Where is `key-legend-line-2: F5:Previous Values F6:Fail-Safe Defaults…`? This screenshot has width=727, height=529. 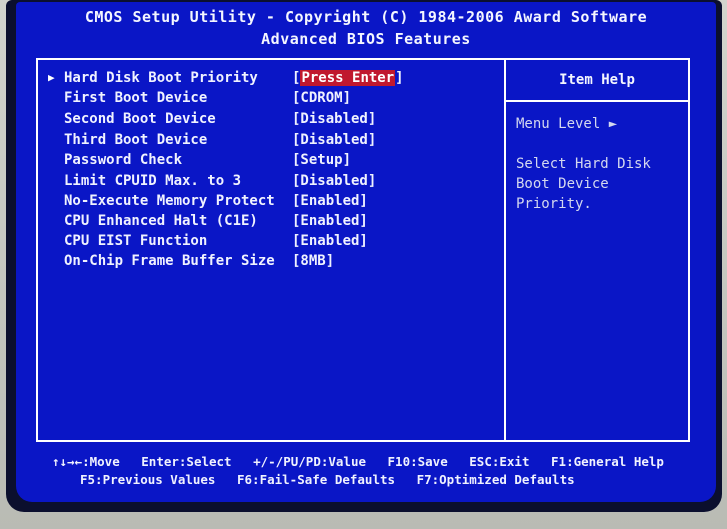
key-legend-line-2: F5:Previous Values F6:Fail-Safe Defaults… is located at coordinates (334, 479).